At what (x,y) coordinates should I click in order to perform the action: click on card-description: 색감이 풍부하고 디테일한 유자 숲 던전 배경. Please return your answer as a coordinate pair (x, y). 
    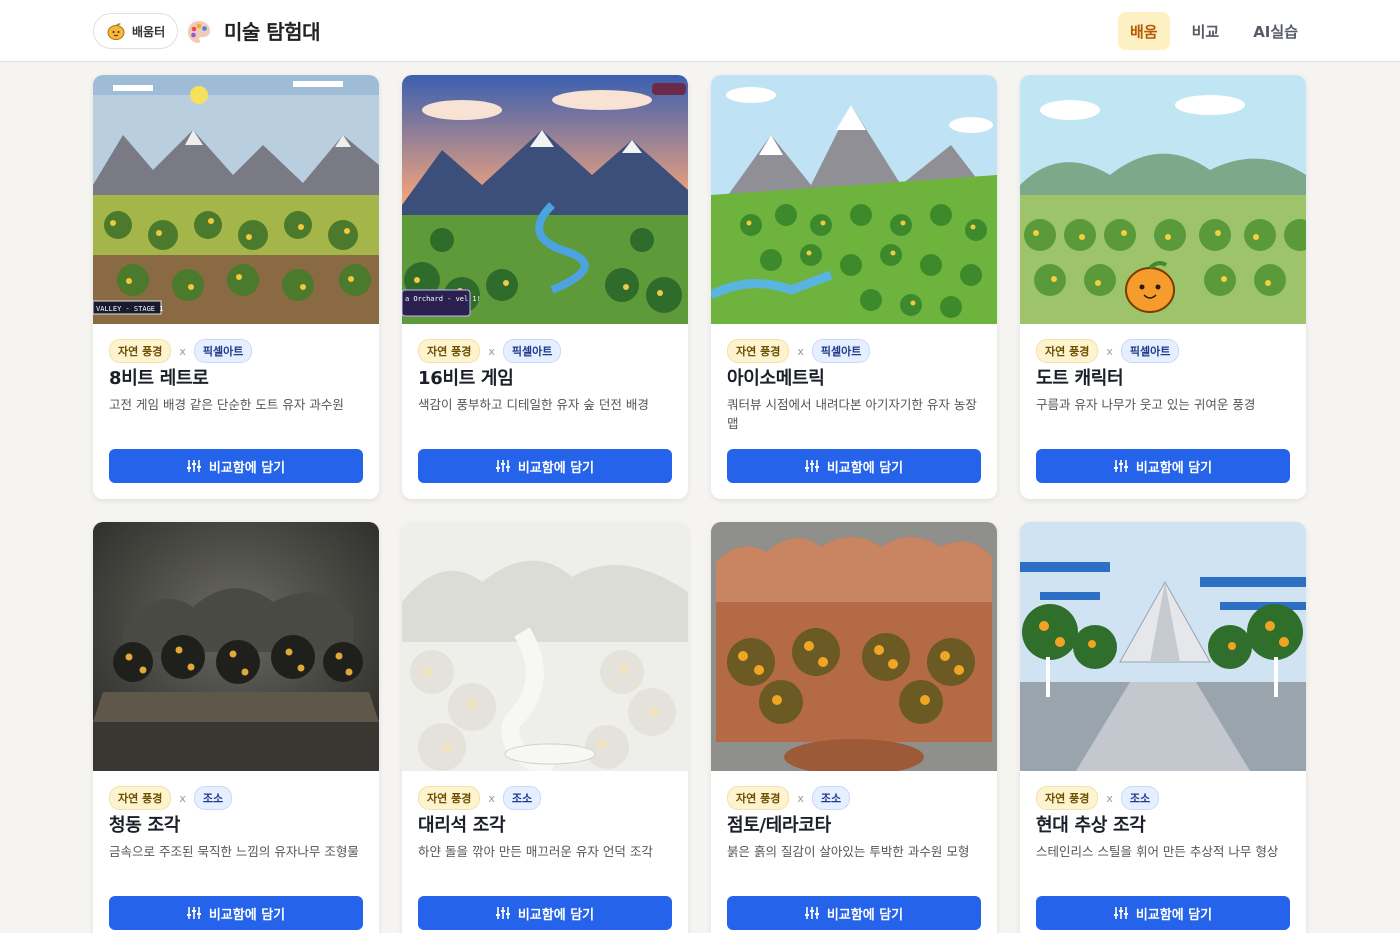
    Looking at the image, I should click on (533, 404).